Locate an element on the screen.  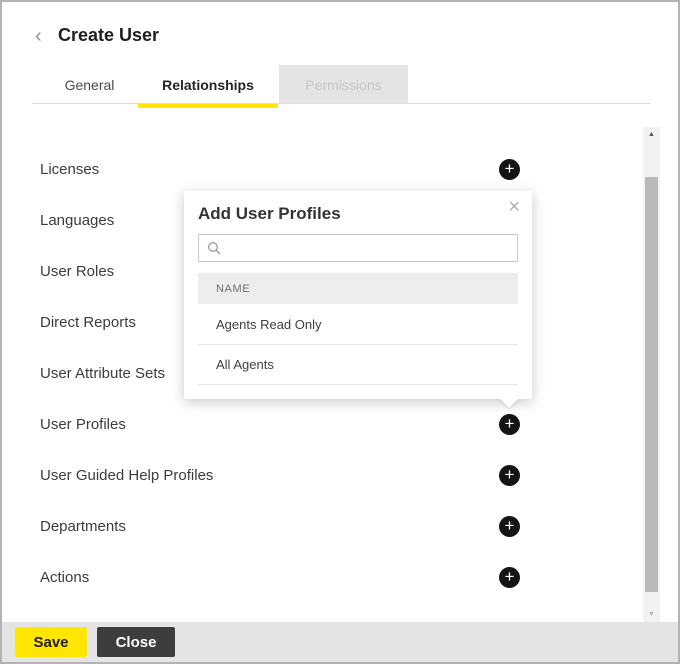
add-licenses-icon: + is located at coordinates (509, 169).